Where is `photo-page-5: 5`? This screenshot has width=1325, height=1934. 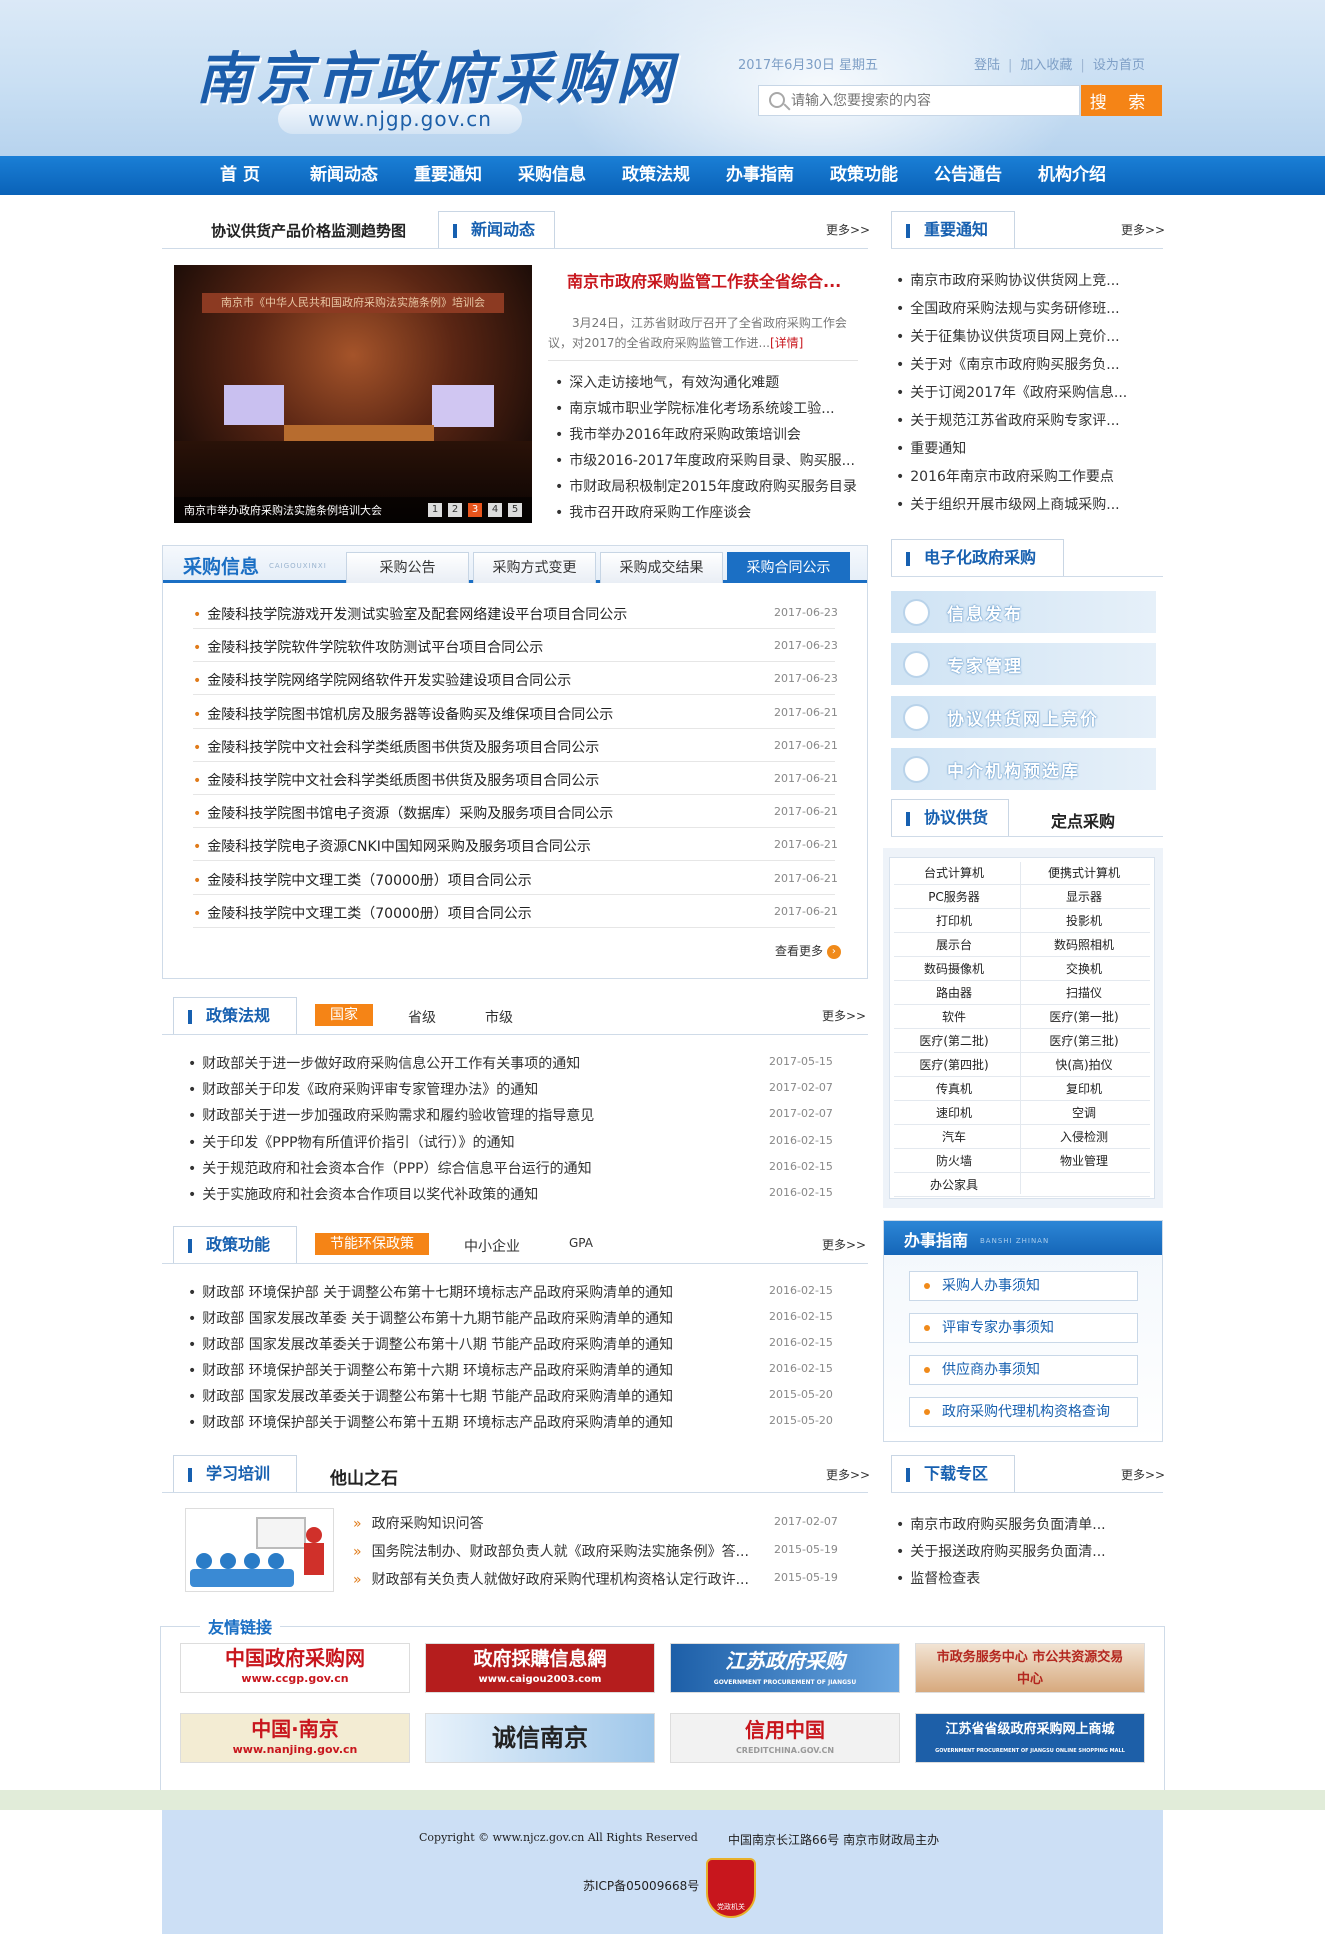
photo-page-5: 5 is located at coordinates (515, 510).